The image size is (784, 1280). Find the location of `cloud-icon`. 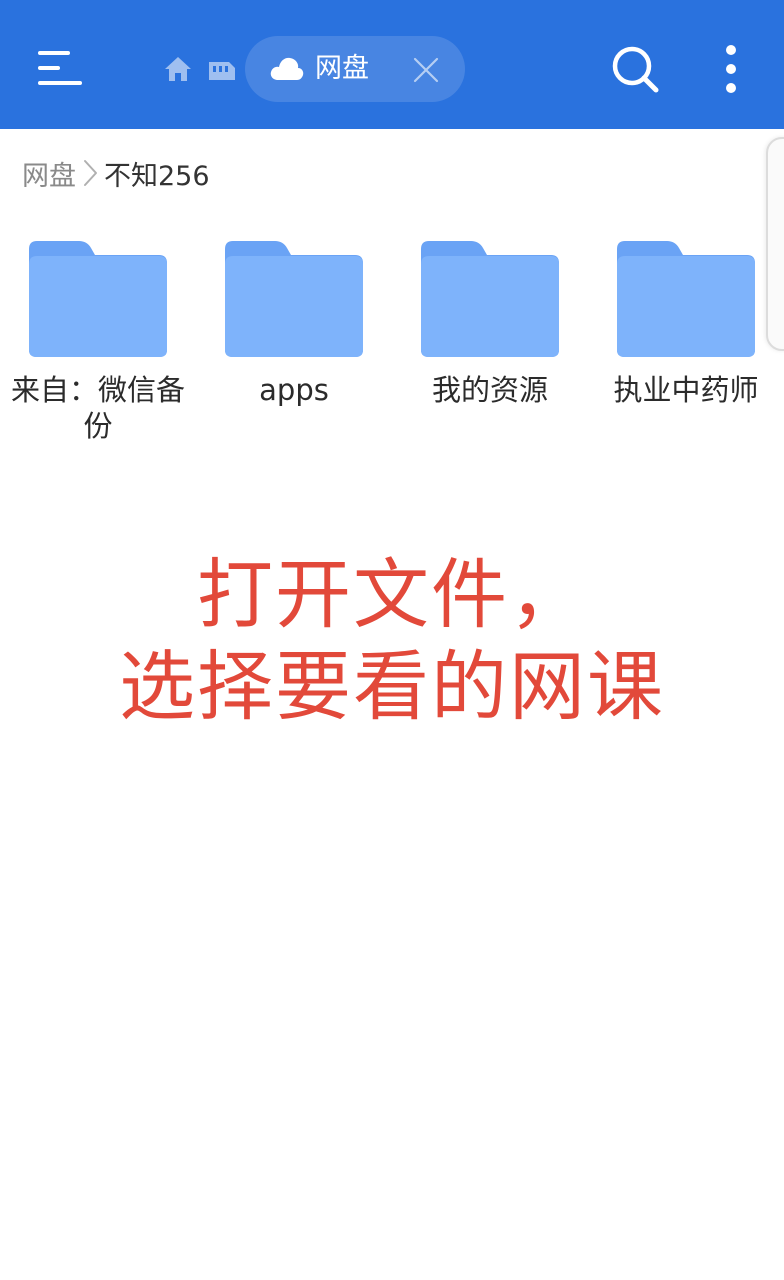

cloud-icon is located at coordinates (287, 68).